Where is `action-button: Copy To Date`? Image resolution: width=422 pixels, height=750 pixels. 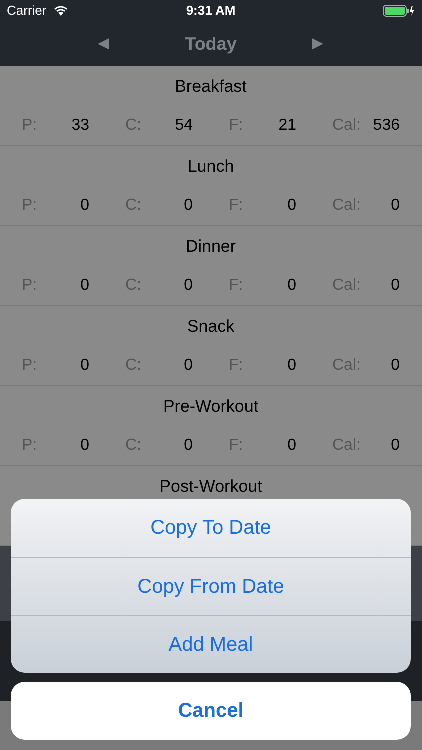
action-button: Copy To Date is located at coordinates (211, 528).